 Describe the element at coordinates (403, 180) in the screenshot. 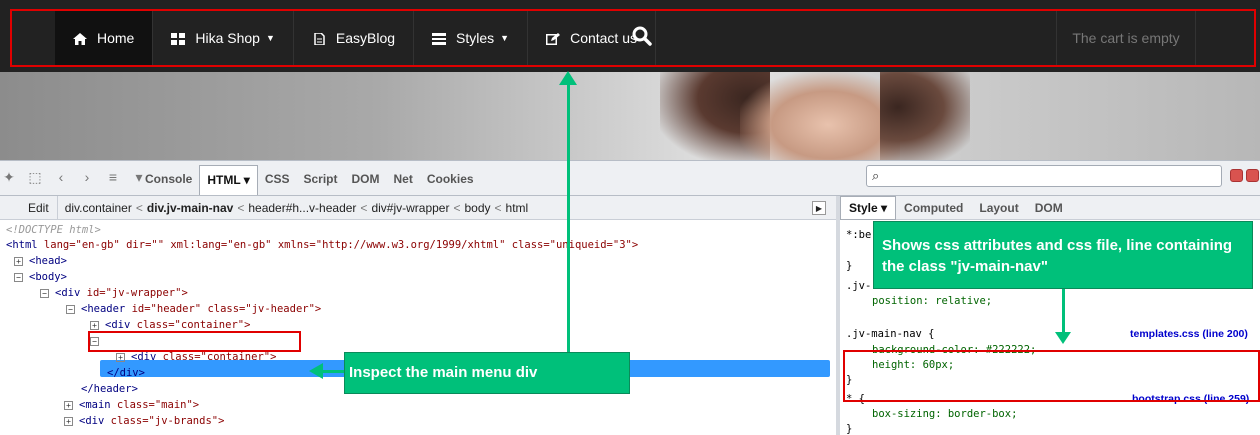

I see `tab-net: Net` at that location.